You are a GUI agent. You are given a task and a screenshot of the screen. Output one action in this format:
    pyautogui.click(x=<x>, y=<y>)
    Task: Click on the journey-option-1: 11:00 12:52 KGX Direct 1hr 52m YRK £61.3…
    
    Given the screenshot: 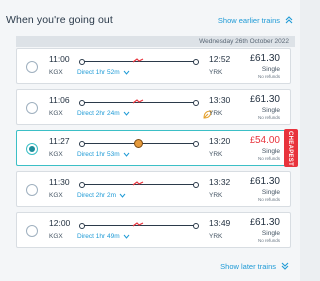 What is the action you would take?
    pyautogui.click(x=153, y=66)
    